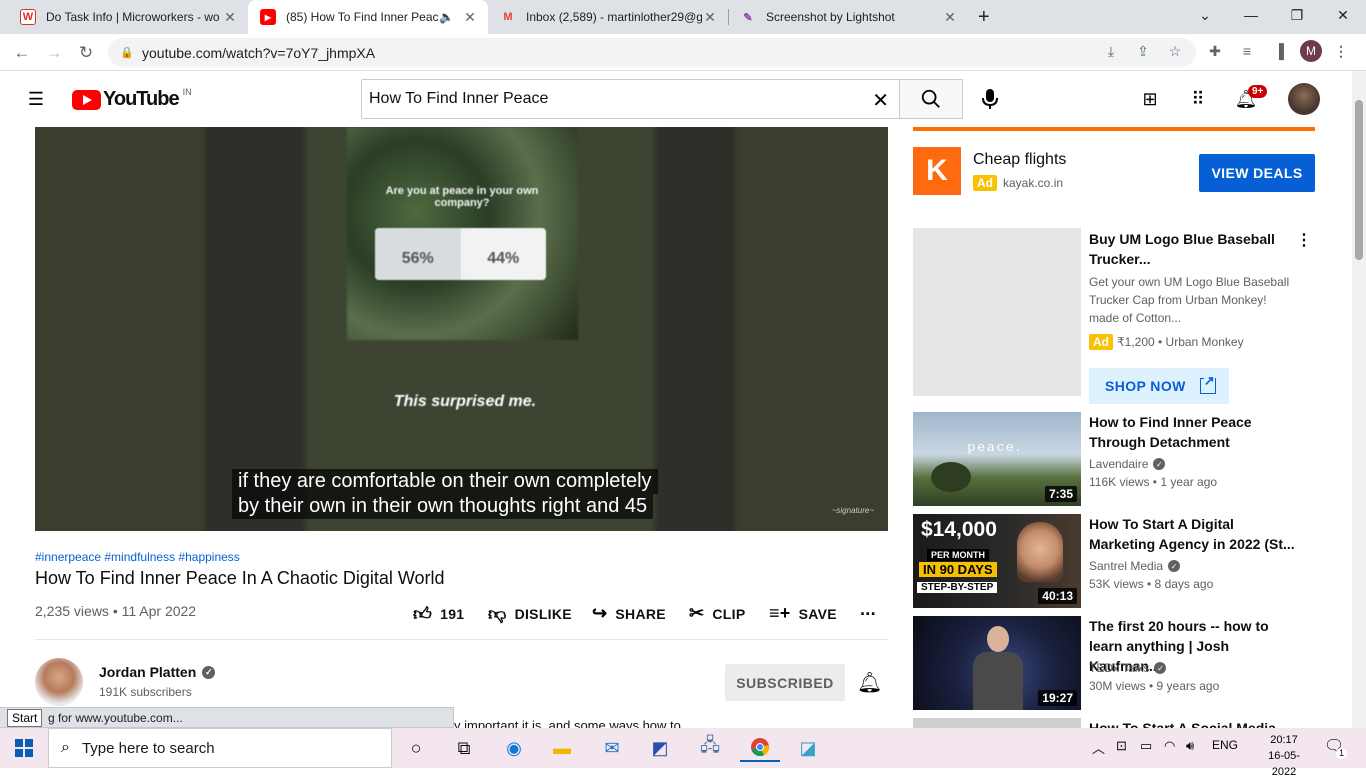 This screenshot has height=780, width=1366. I want to click on recommendation-thumbnail: peace. 7:35, so click(997, 459).